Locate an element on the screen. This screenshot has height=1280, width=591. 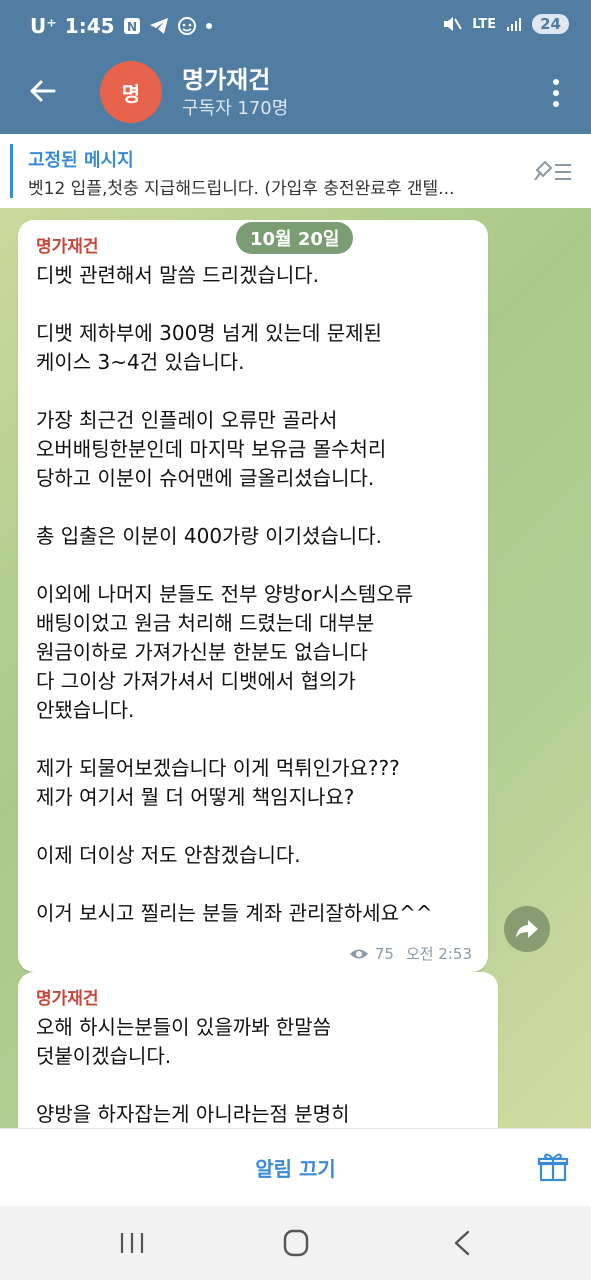
pin-list-icon is located at coordinates (552, 170).